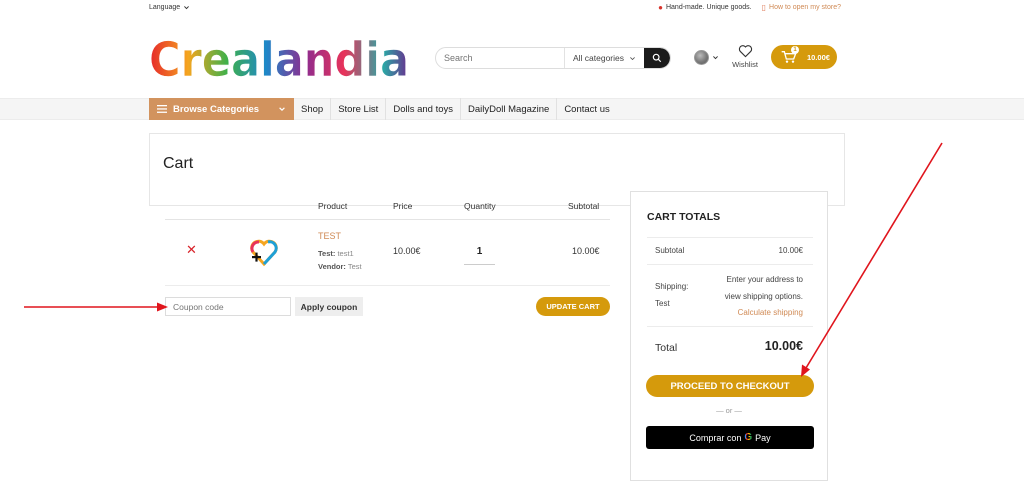  Describe the element at coordinates (403, 206) in the screenshot. I see `header-price: Price` at that location.